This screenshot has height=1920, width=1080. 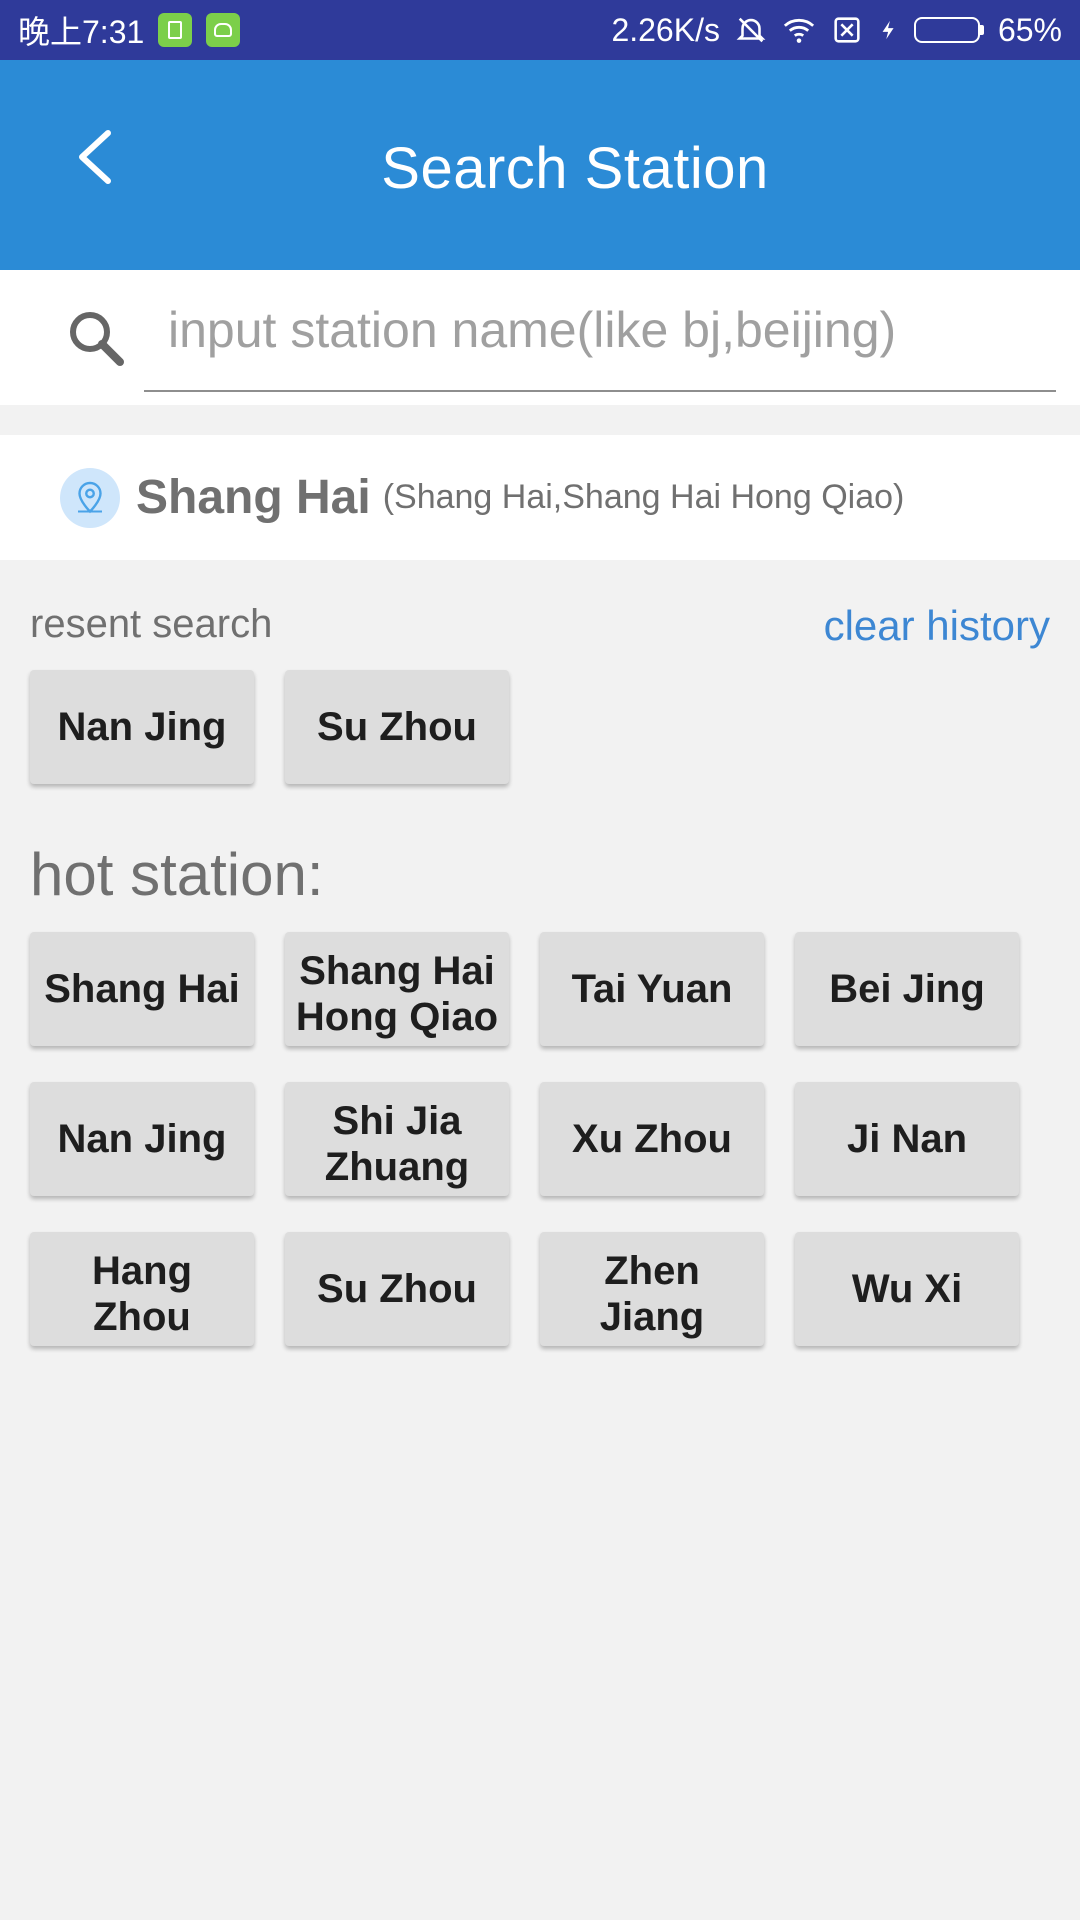 What do you see at coordinates (937, 626) in the screenshot?
I see `clear-history-link: clear history` at bounding box center [937, 626].